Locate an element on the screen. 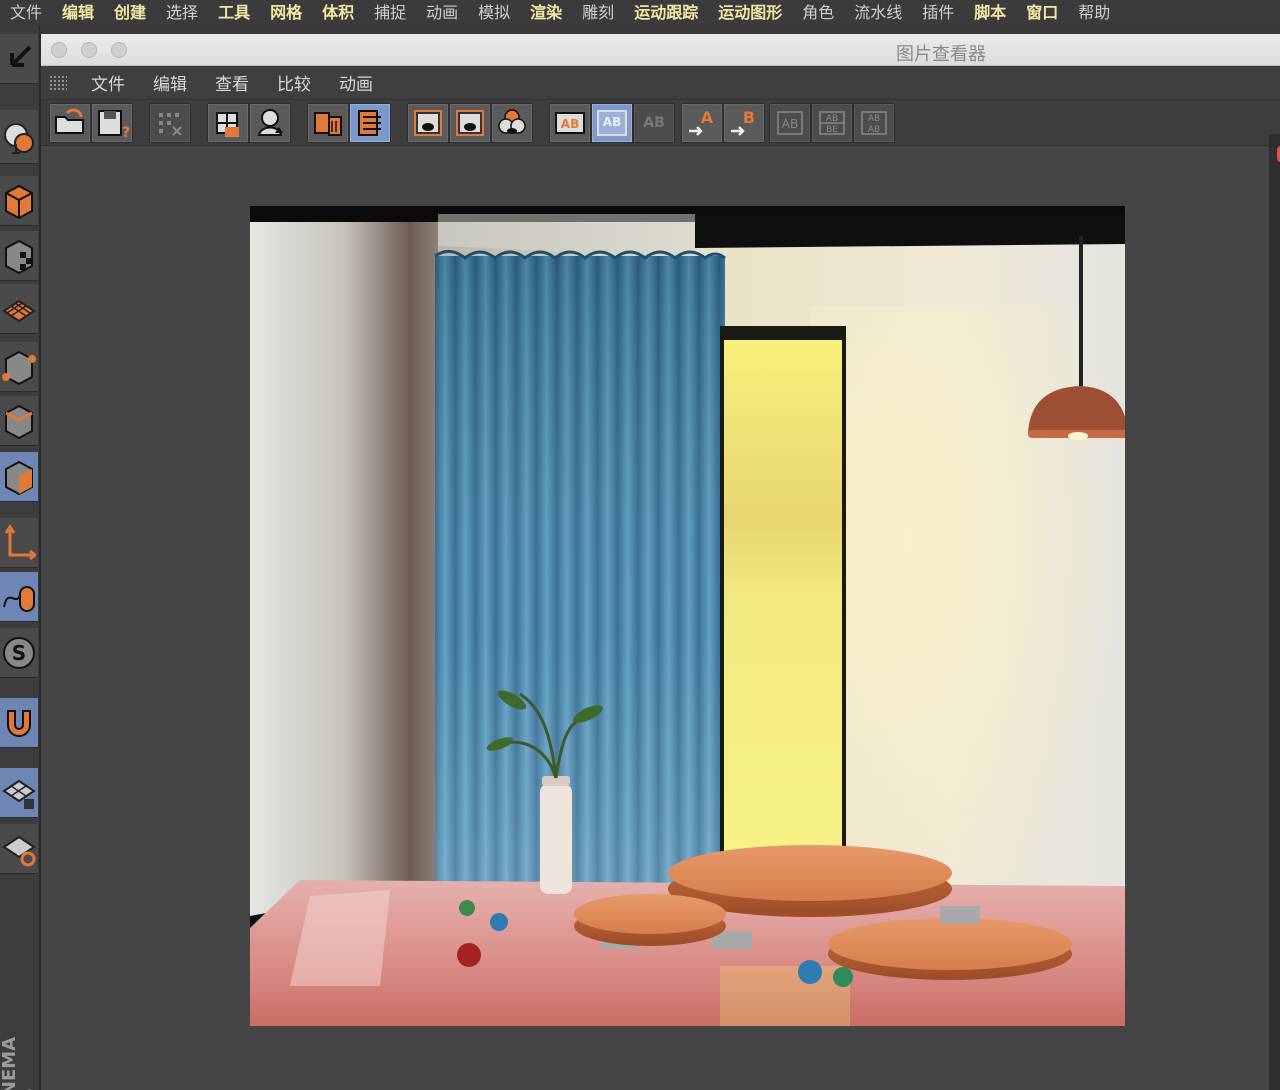 Image resolution: width=1280 pixels, height=1090 pixels. set-a-icon: A is located at coordinates (701, 122).